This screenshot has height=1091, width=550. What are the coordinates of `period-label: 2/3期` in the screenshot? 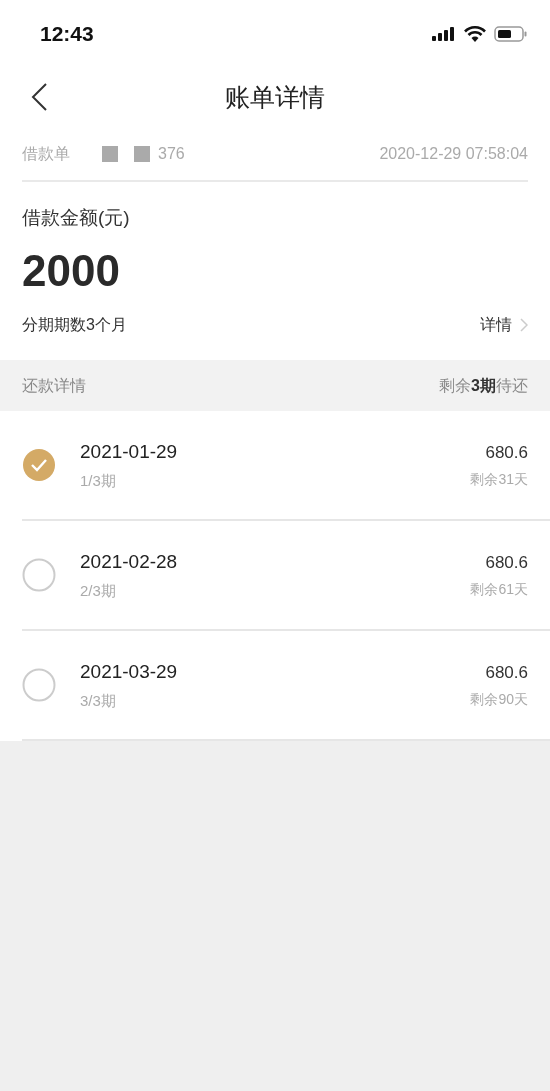 It's located at (98, 591).